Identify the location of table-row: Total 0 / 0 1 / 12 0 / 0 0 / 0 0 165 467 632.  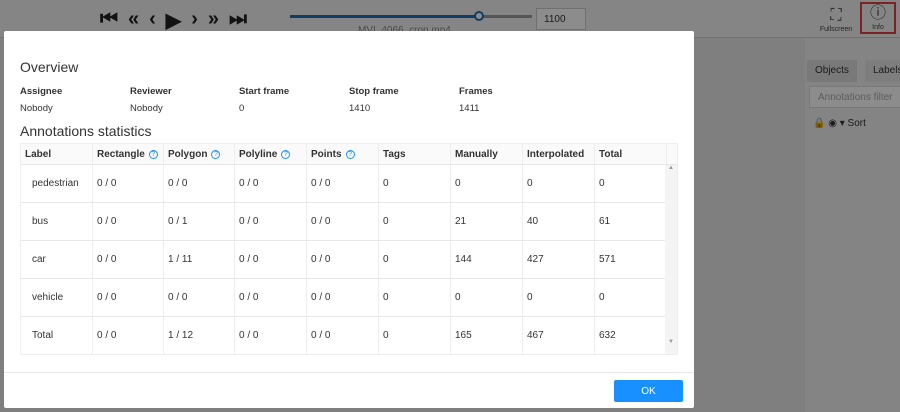
(349, 335).